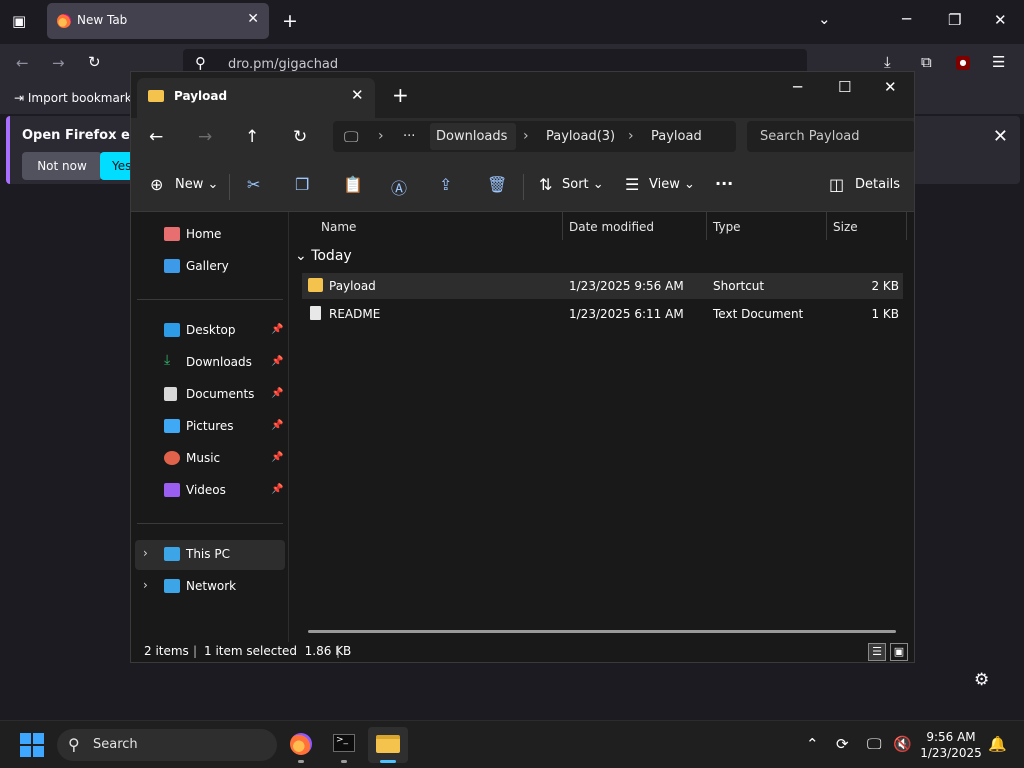 The image size is (1024, 768). Describe the element at coordinates (951, 745) in the screenshot. I see `taskbar-clock: 9:56 AM 1/23/2025` at that location.